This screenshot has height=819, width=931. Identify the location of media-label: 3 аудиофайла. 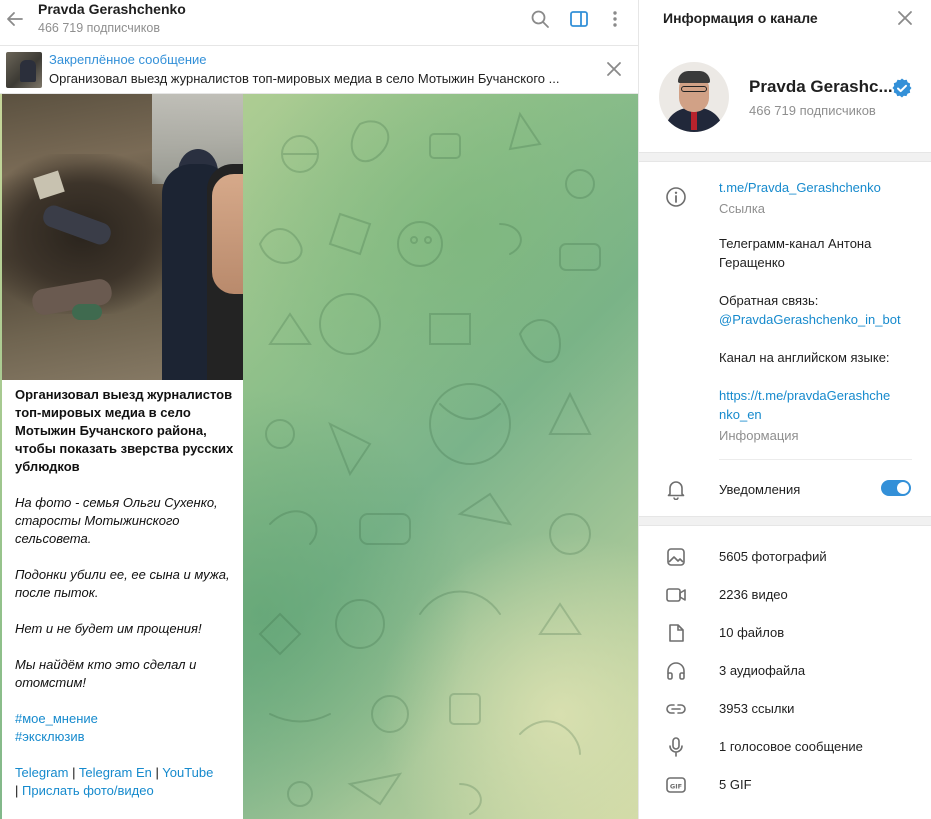
(762, 670).